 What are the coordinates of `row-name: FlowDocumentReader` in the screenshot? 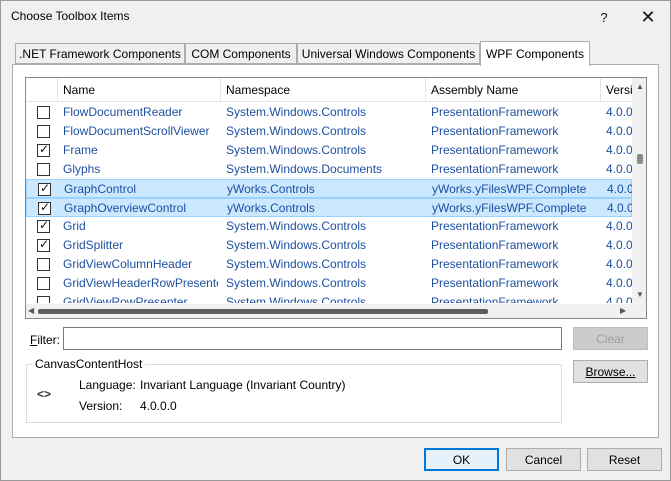 It's located at (123, 112).